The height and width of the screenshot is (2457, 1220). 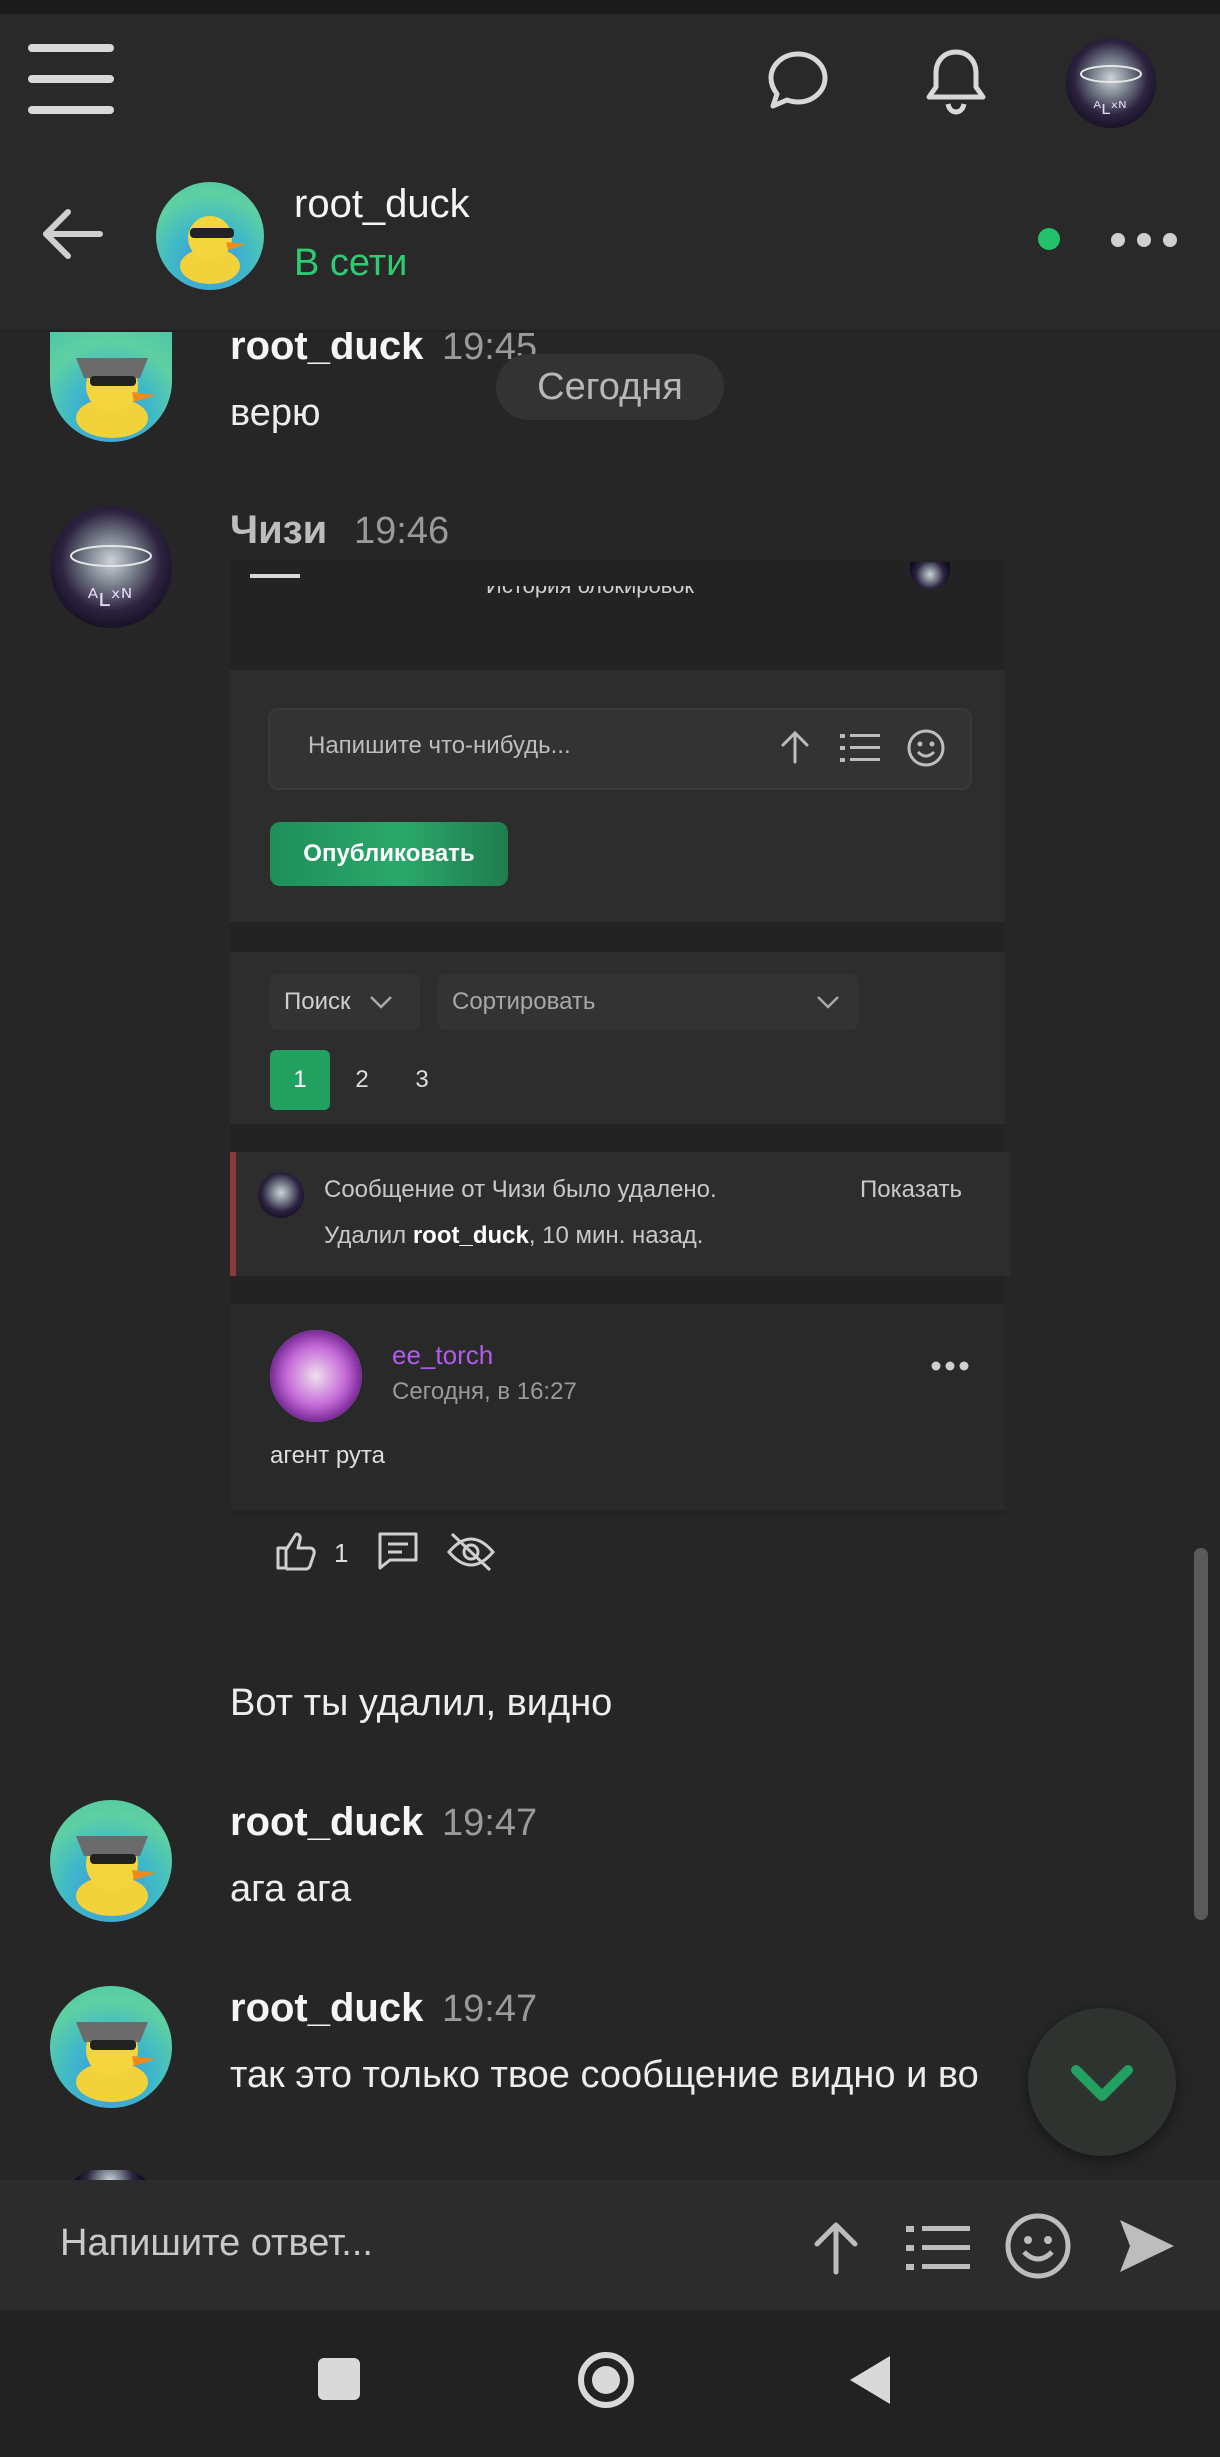 What do you see at coordinates (1111, 83) in the screenshot?
I see `profile-avatar: ᴬʟˣᴺ` at bounding box center [1111, 83].